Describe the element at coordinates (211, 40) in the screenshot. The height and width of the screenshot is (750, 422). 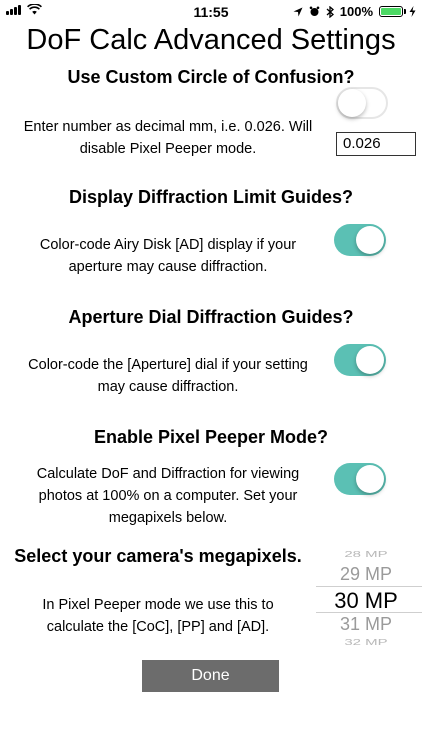
I see `page-title: DoF Calc Advanced Settings` at that location.